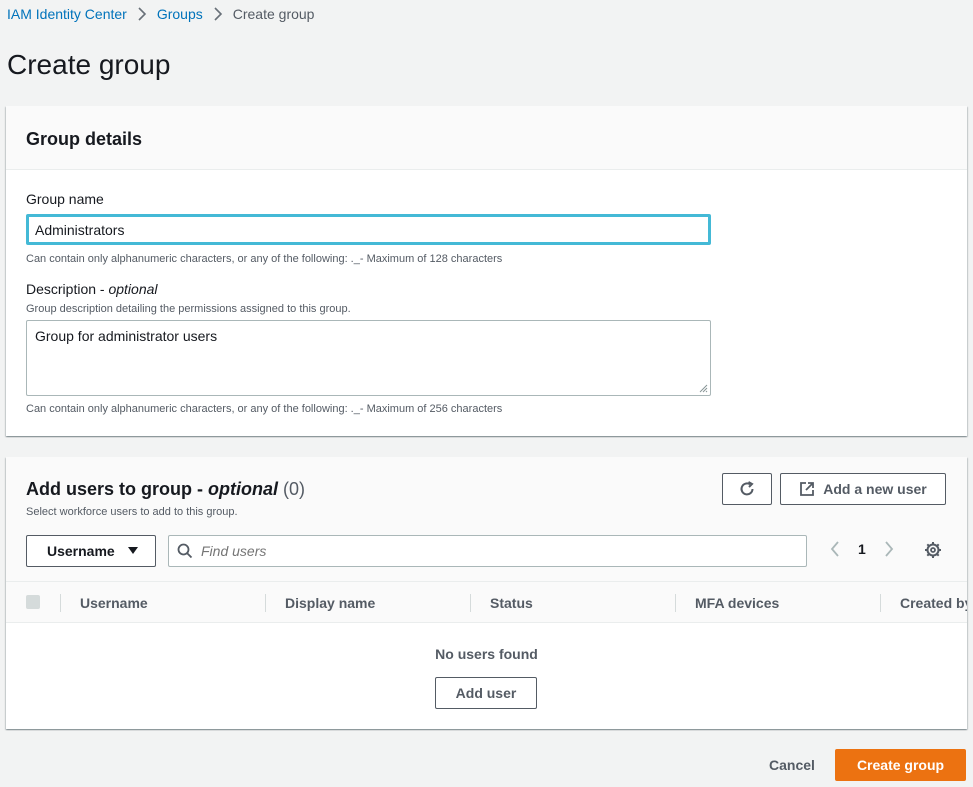 This screenshot has width=973, height=787. What do you see at coordinates (486, 693) in the screenshot?
I see `add-user-button: Add user` at bounding box center [486, 693].